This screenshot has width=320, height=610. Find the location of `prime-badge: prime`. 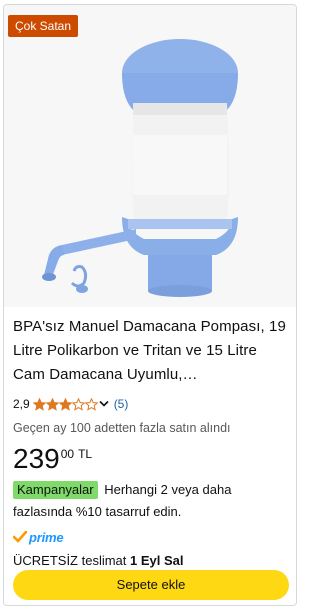

prime-badge: prime is located at coordinates (153, 537).